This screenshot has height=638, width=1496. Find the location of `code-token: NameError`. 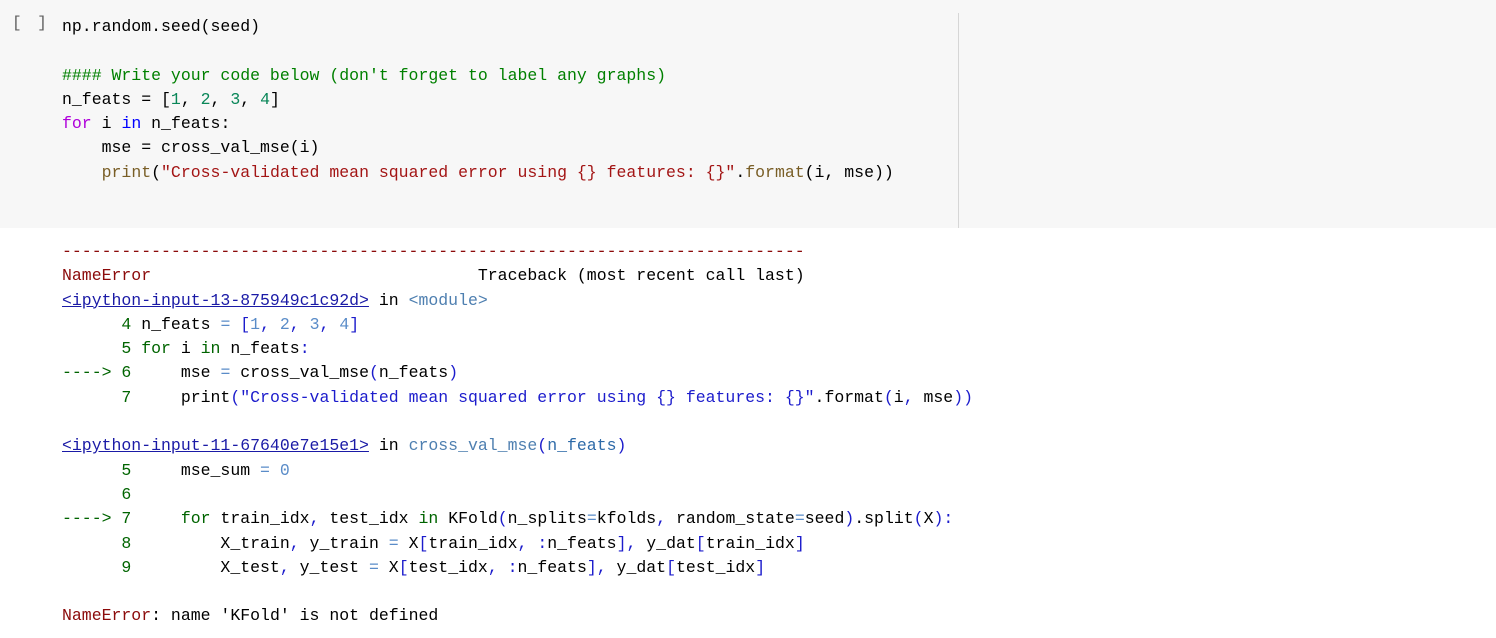

code-token: NameError is located at coordinates (107, 276).